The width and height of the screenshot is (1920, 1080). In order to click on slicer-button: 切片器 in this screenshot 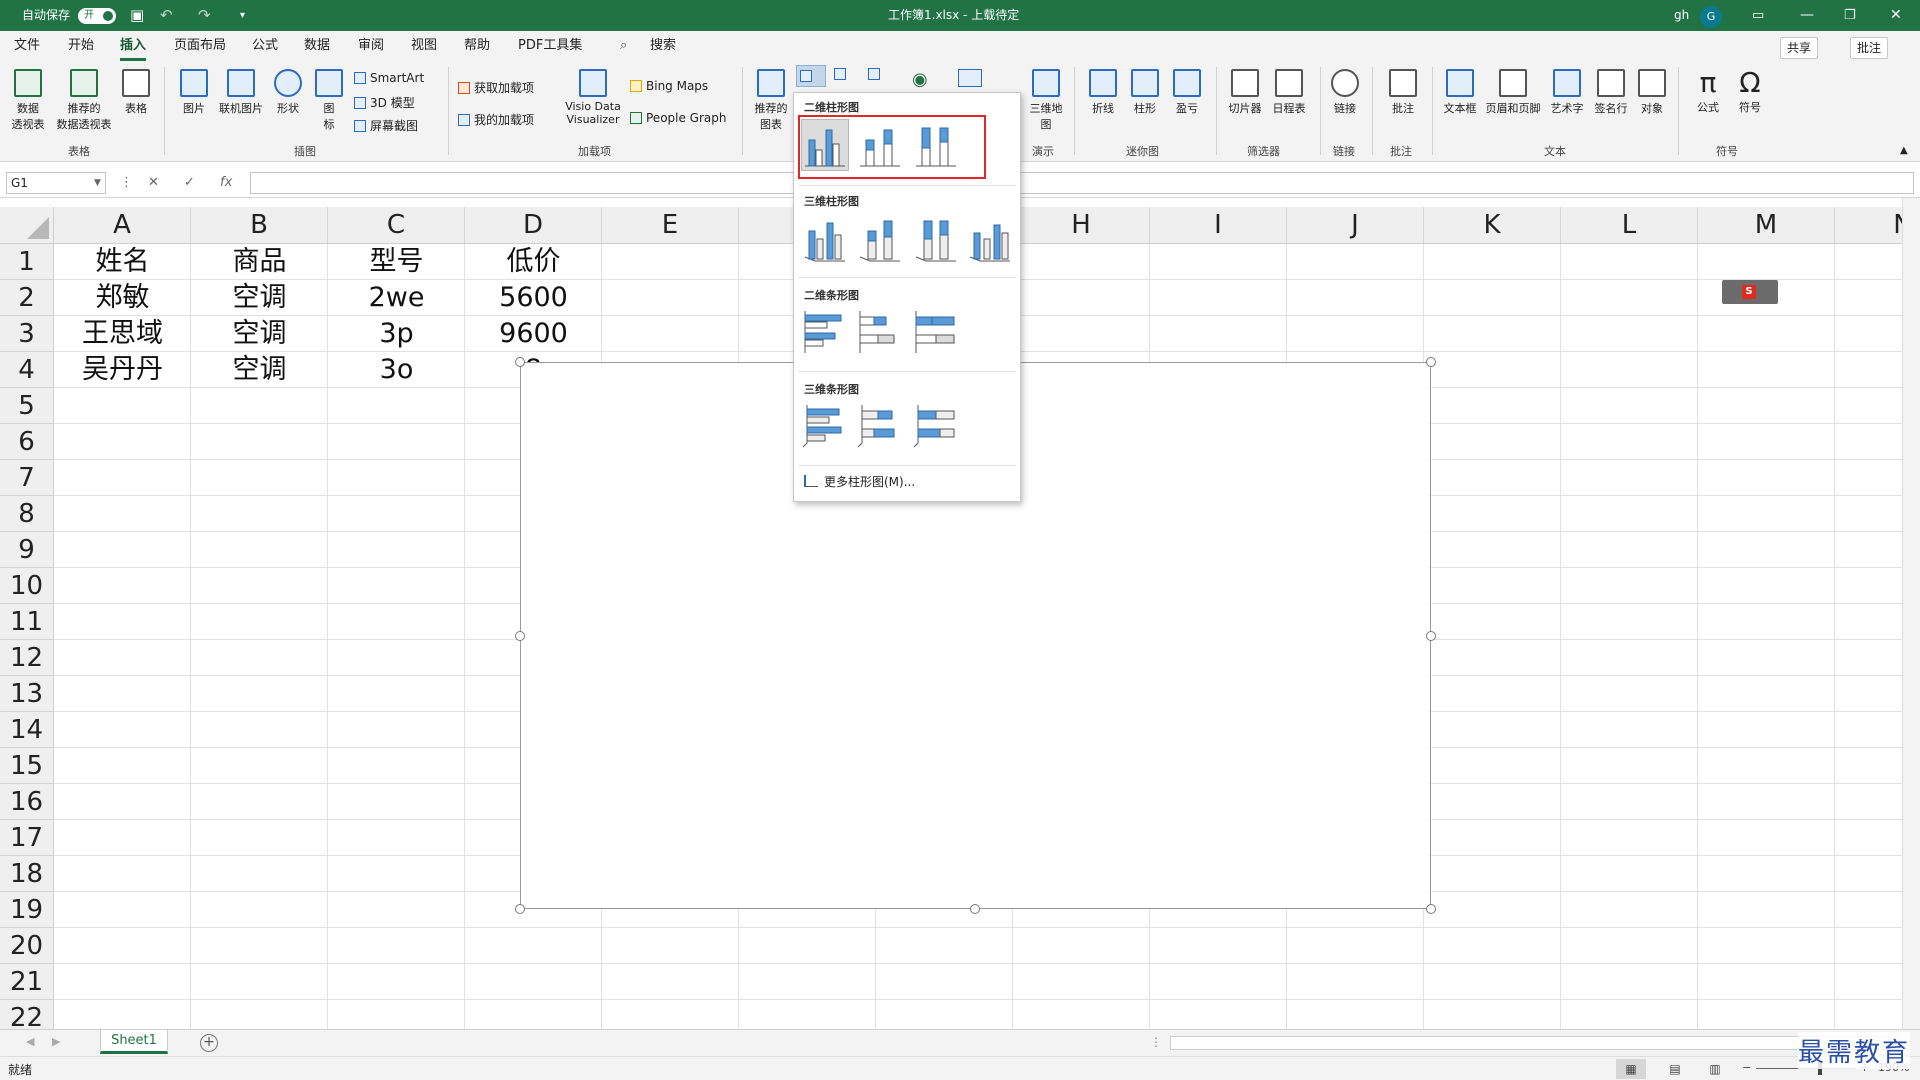, I will do `click(1245, 92)`.